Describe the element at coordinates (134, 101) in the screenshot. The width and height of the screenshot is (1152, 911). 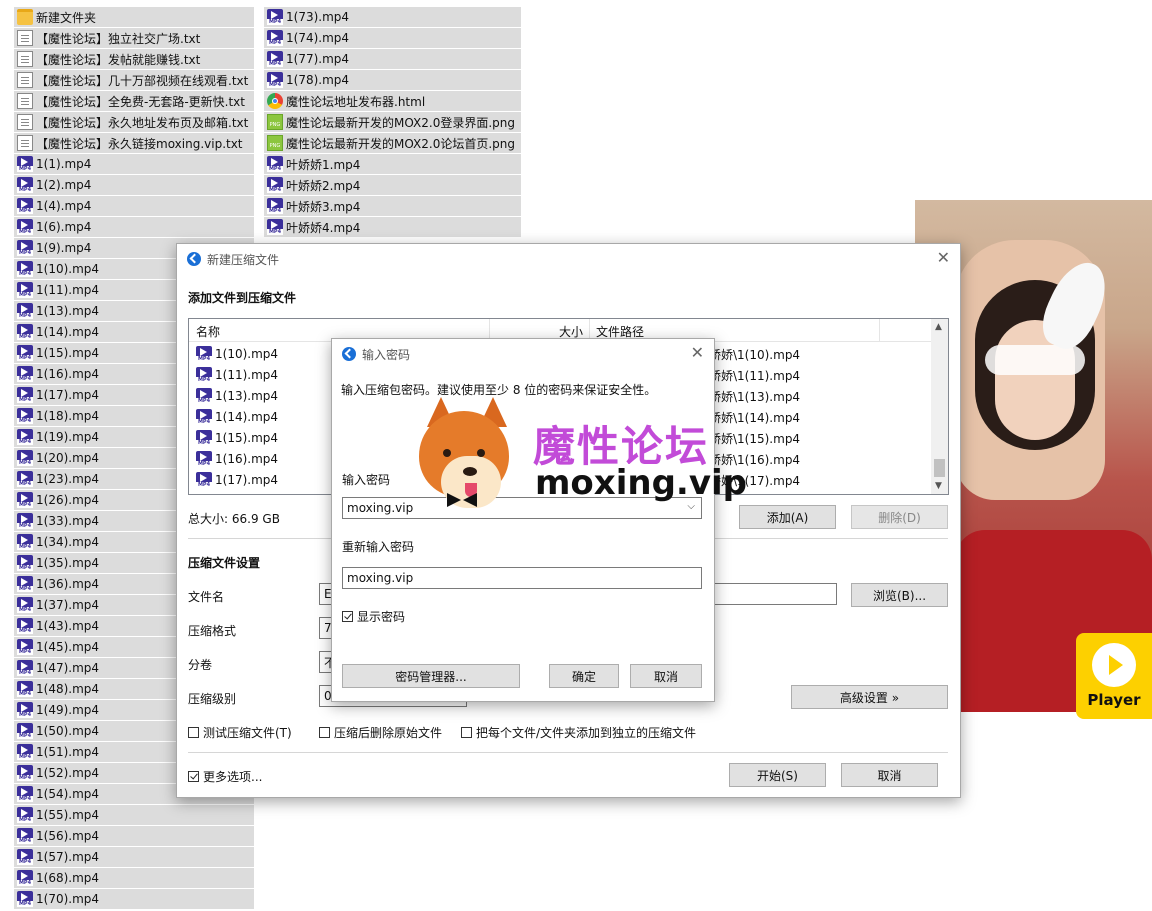
I see `file-item: 【魔性论坛】全免费-无套路-更新快.txt` at that location.